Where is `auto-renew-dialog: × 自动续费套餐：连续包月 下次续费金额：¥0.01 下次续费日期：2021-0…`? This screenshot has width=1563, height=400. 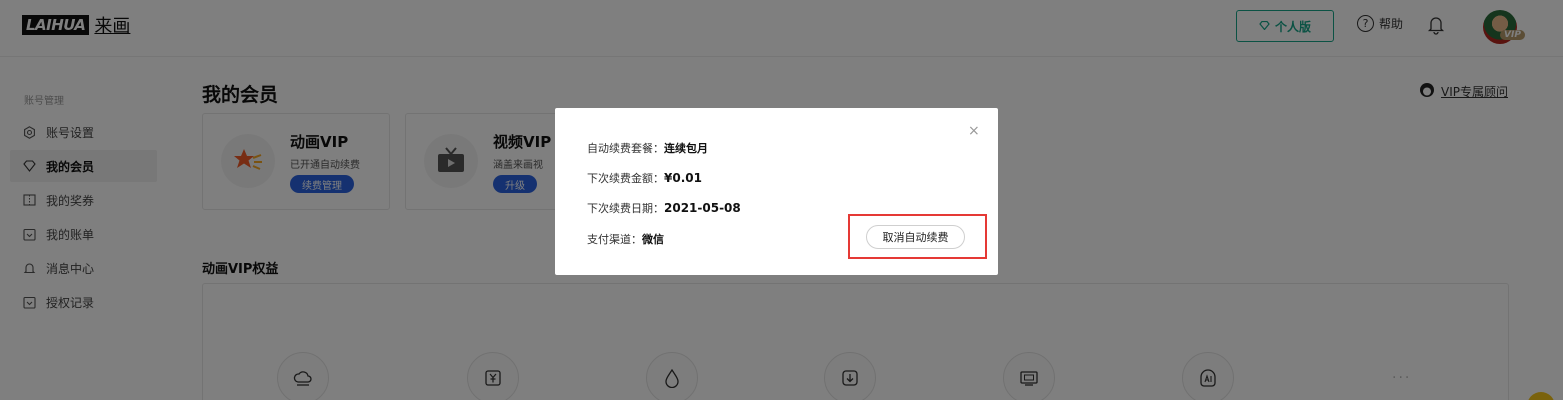 auto-renew-dialog: × 自动续费套餐：连续包月 下次续费金额：¥0.01 下次续费日期：2021-0… is located at coordinates (776, 191).